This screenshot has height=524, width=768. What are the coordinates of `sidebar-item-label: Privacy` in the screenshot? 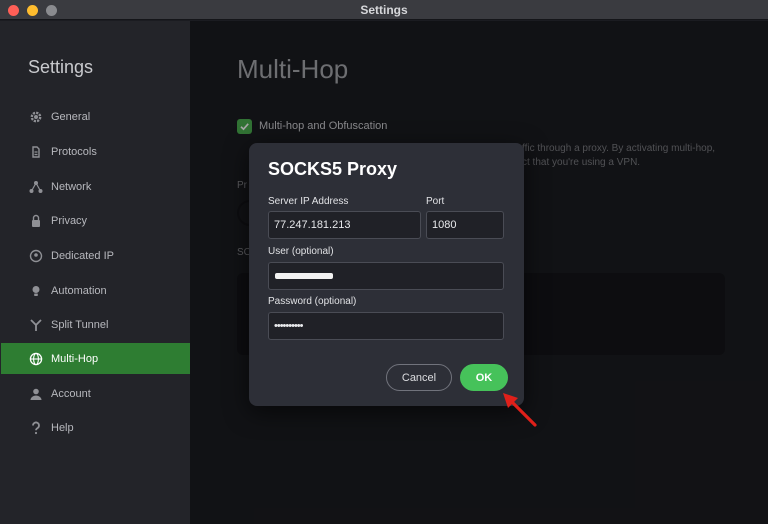 It's located at (69, 220).